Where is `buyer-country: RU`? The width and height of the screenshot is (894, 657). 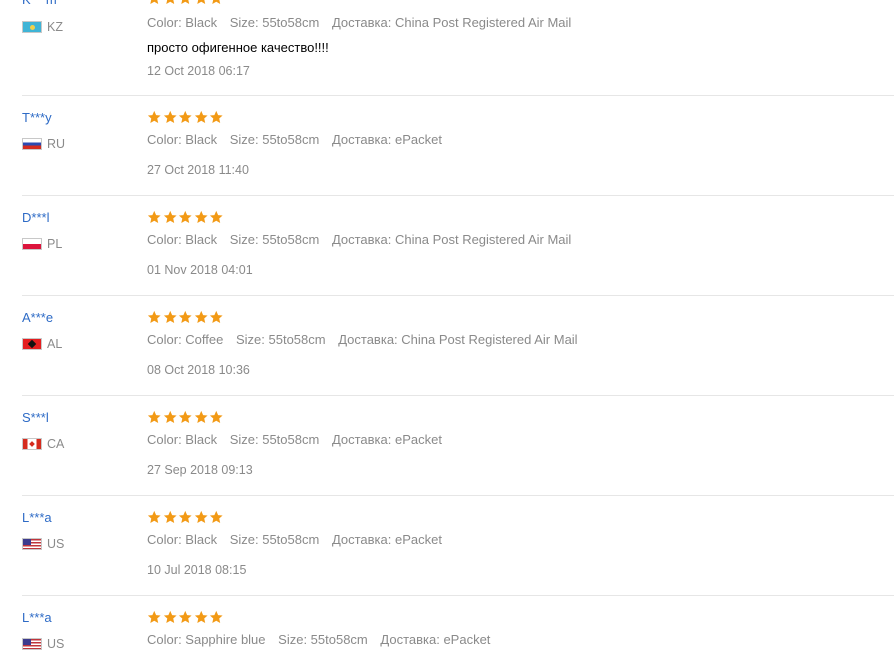
buyer-country: RU is located at coordinates (43, 144).